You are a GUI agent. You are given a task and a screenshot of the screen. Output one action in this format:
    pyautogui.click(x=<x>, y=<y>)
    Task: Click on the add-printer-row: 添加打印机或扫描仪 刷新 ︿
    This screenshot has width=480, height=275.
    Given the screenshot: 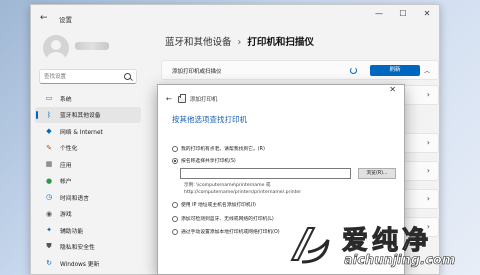 What is the action you would take?
    pyautogui.click(x=300, y=70)
    